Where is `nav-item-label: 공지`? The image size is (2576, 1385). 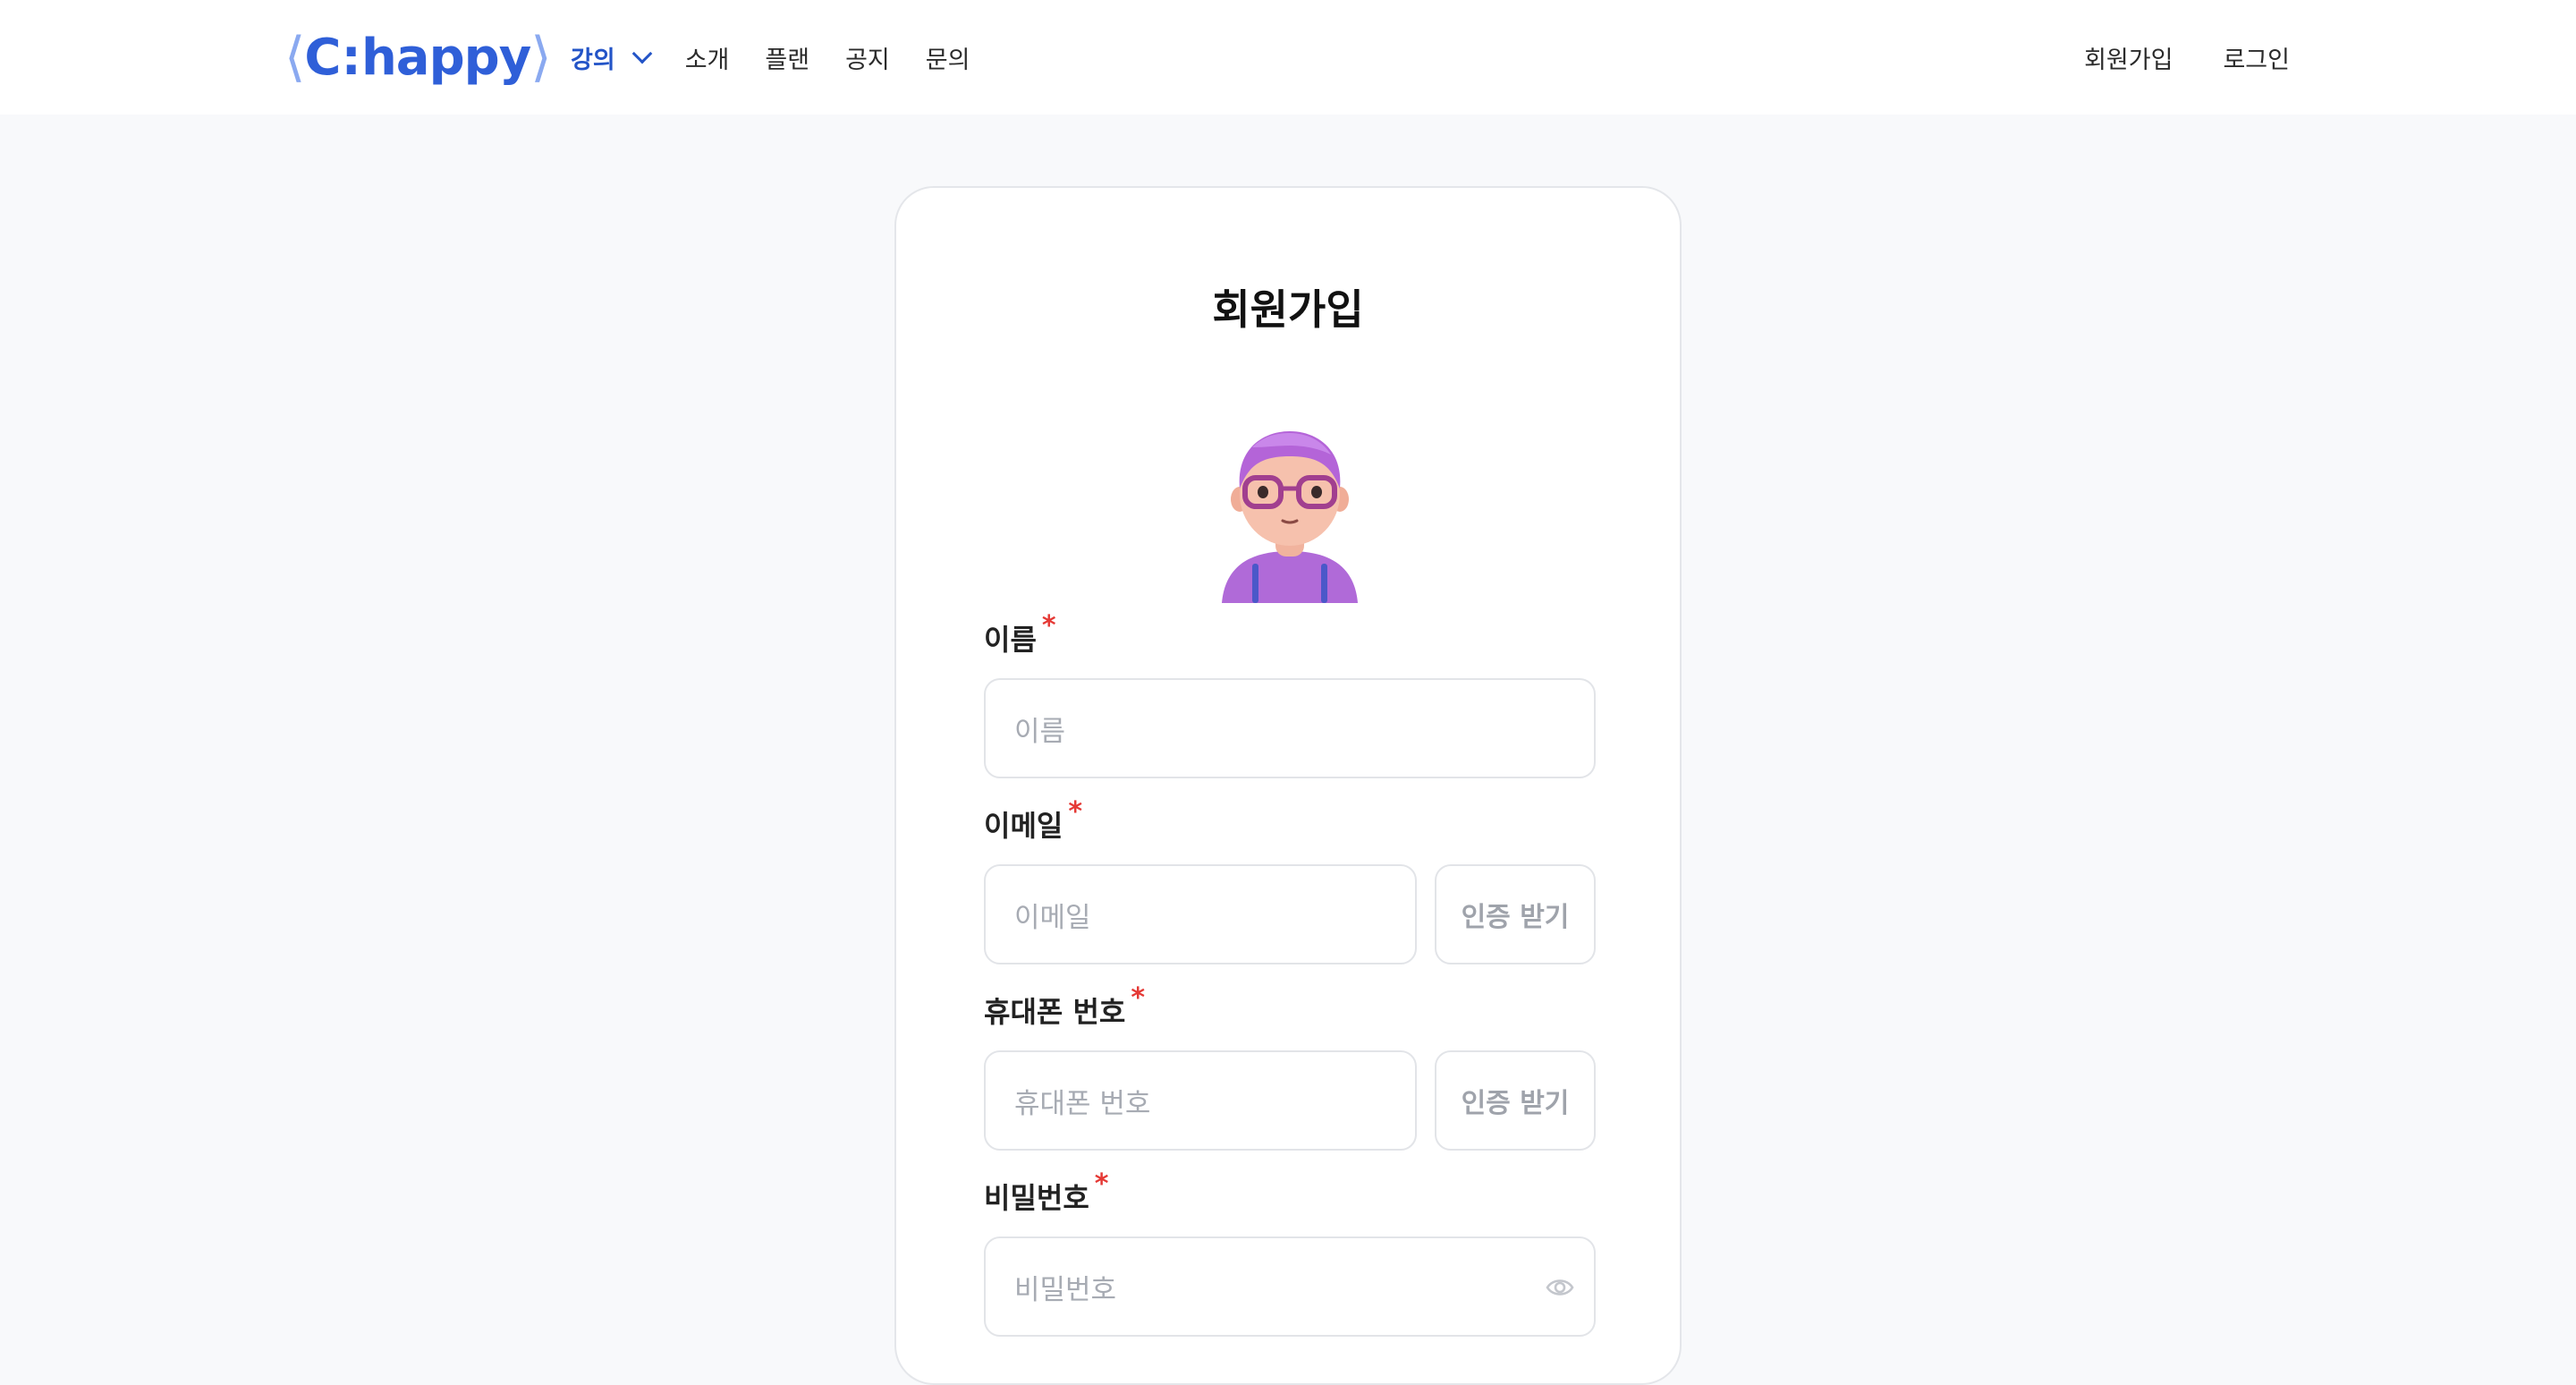
nav-item-label: 공지 is located at coordinates (867, 60).